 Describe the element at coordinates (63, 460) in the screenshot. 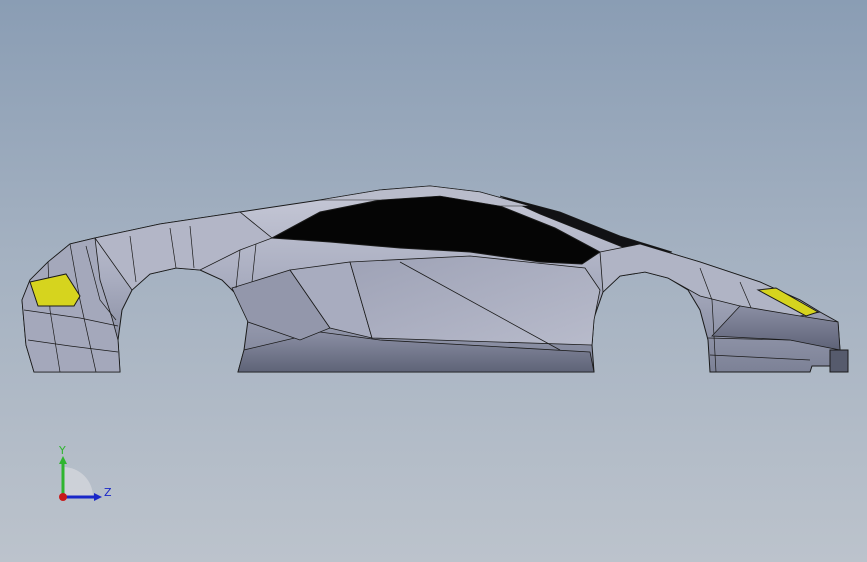

I see `y-axis-arrowhead` at that location.